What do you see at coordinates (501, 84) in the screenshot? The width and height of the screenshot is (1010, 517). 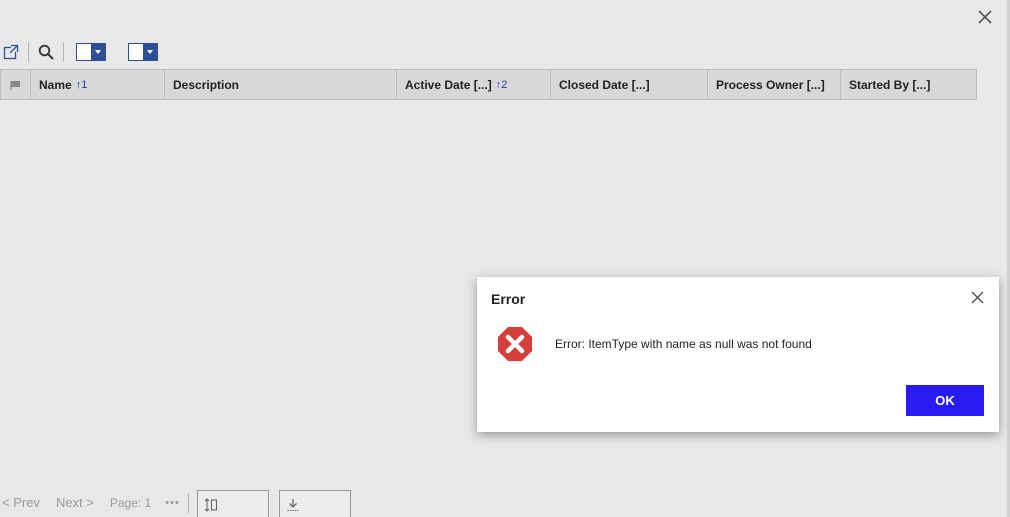 I see `sort-indicator: ↑2` at bounding box center [501, 84].